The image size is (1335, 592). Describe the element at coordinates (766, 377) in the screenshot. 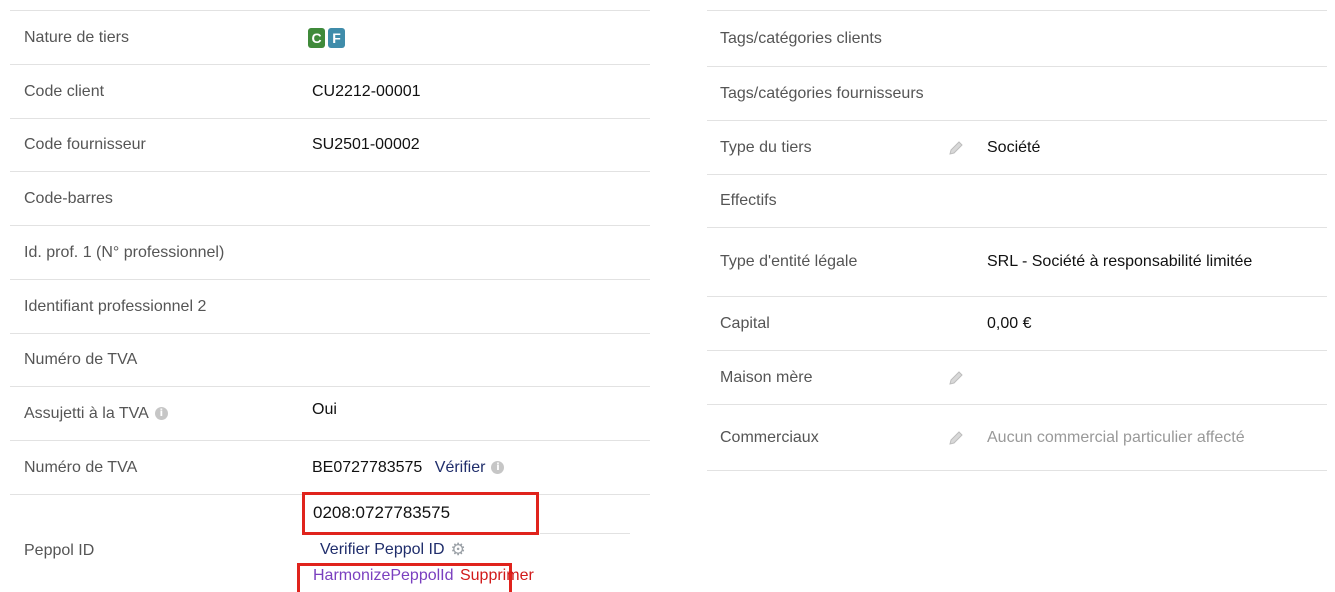

I see `label-maison-mere: Maison mère` at that location.